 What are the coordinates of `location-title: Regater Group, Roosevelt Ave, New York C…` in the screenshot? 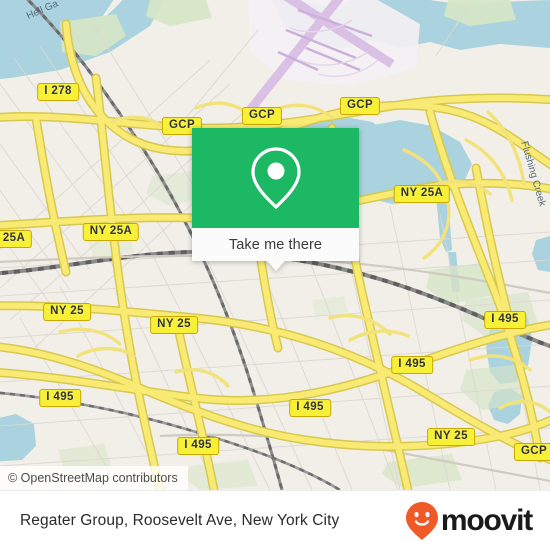 It's located at (180, 520).